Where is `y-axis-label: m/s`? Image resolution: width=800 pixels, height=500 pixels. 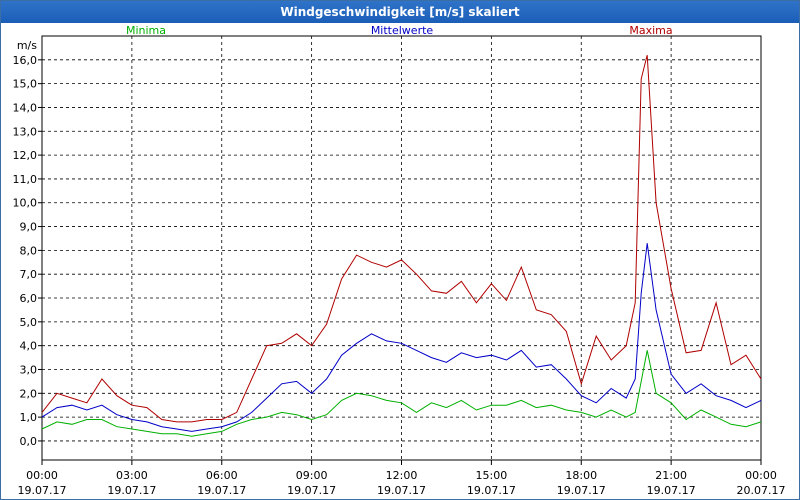
y-axis-label: m/s is located at coordinates (27, 45).